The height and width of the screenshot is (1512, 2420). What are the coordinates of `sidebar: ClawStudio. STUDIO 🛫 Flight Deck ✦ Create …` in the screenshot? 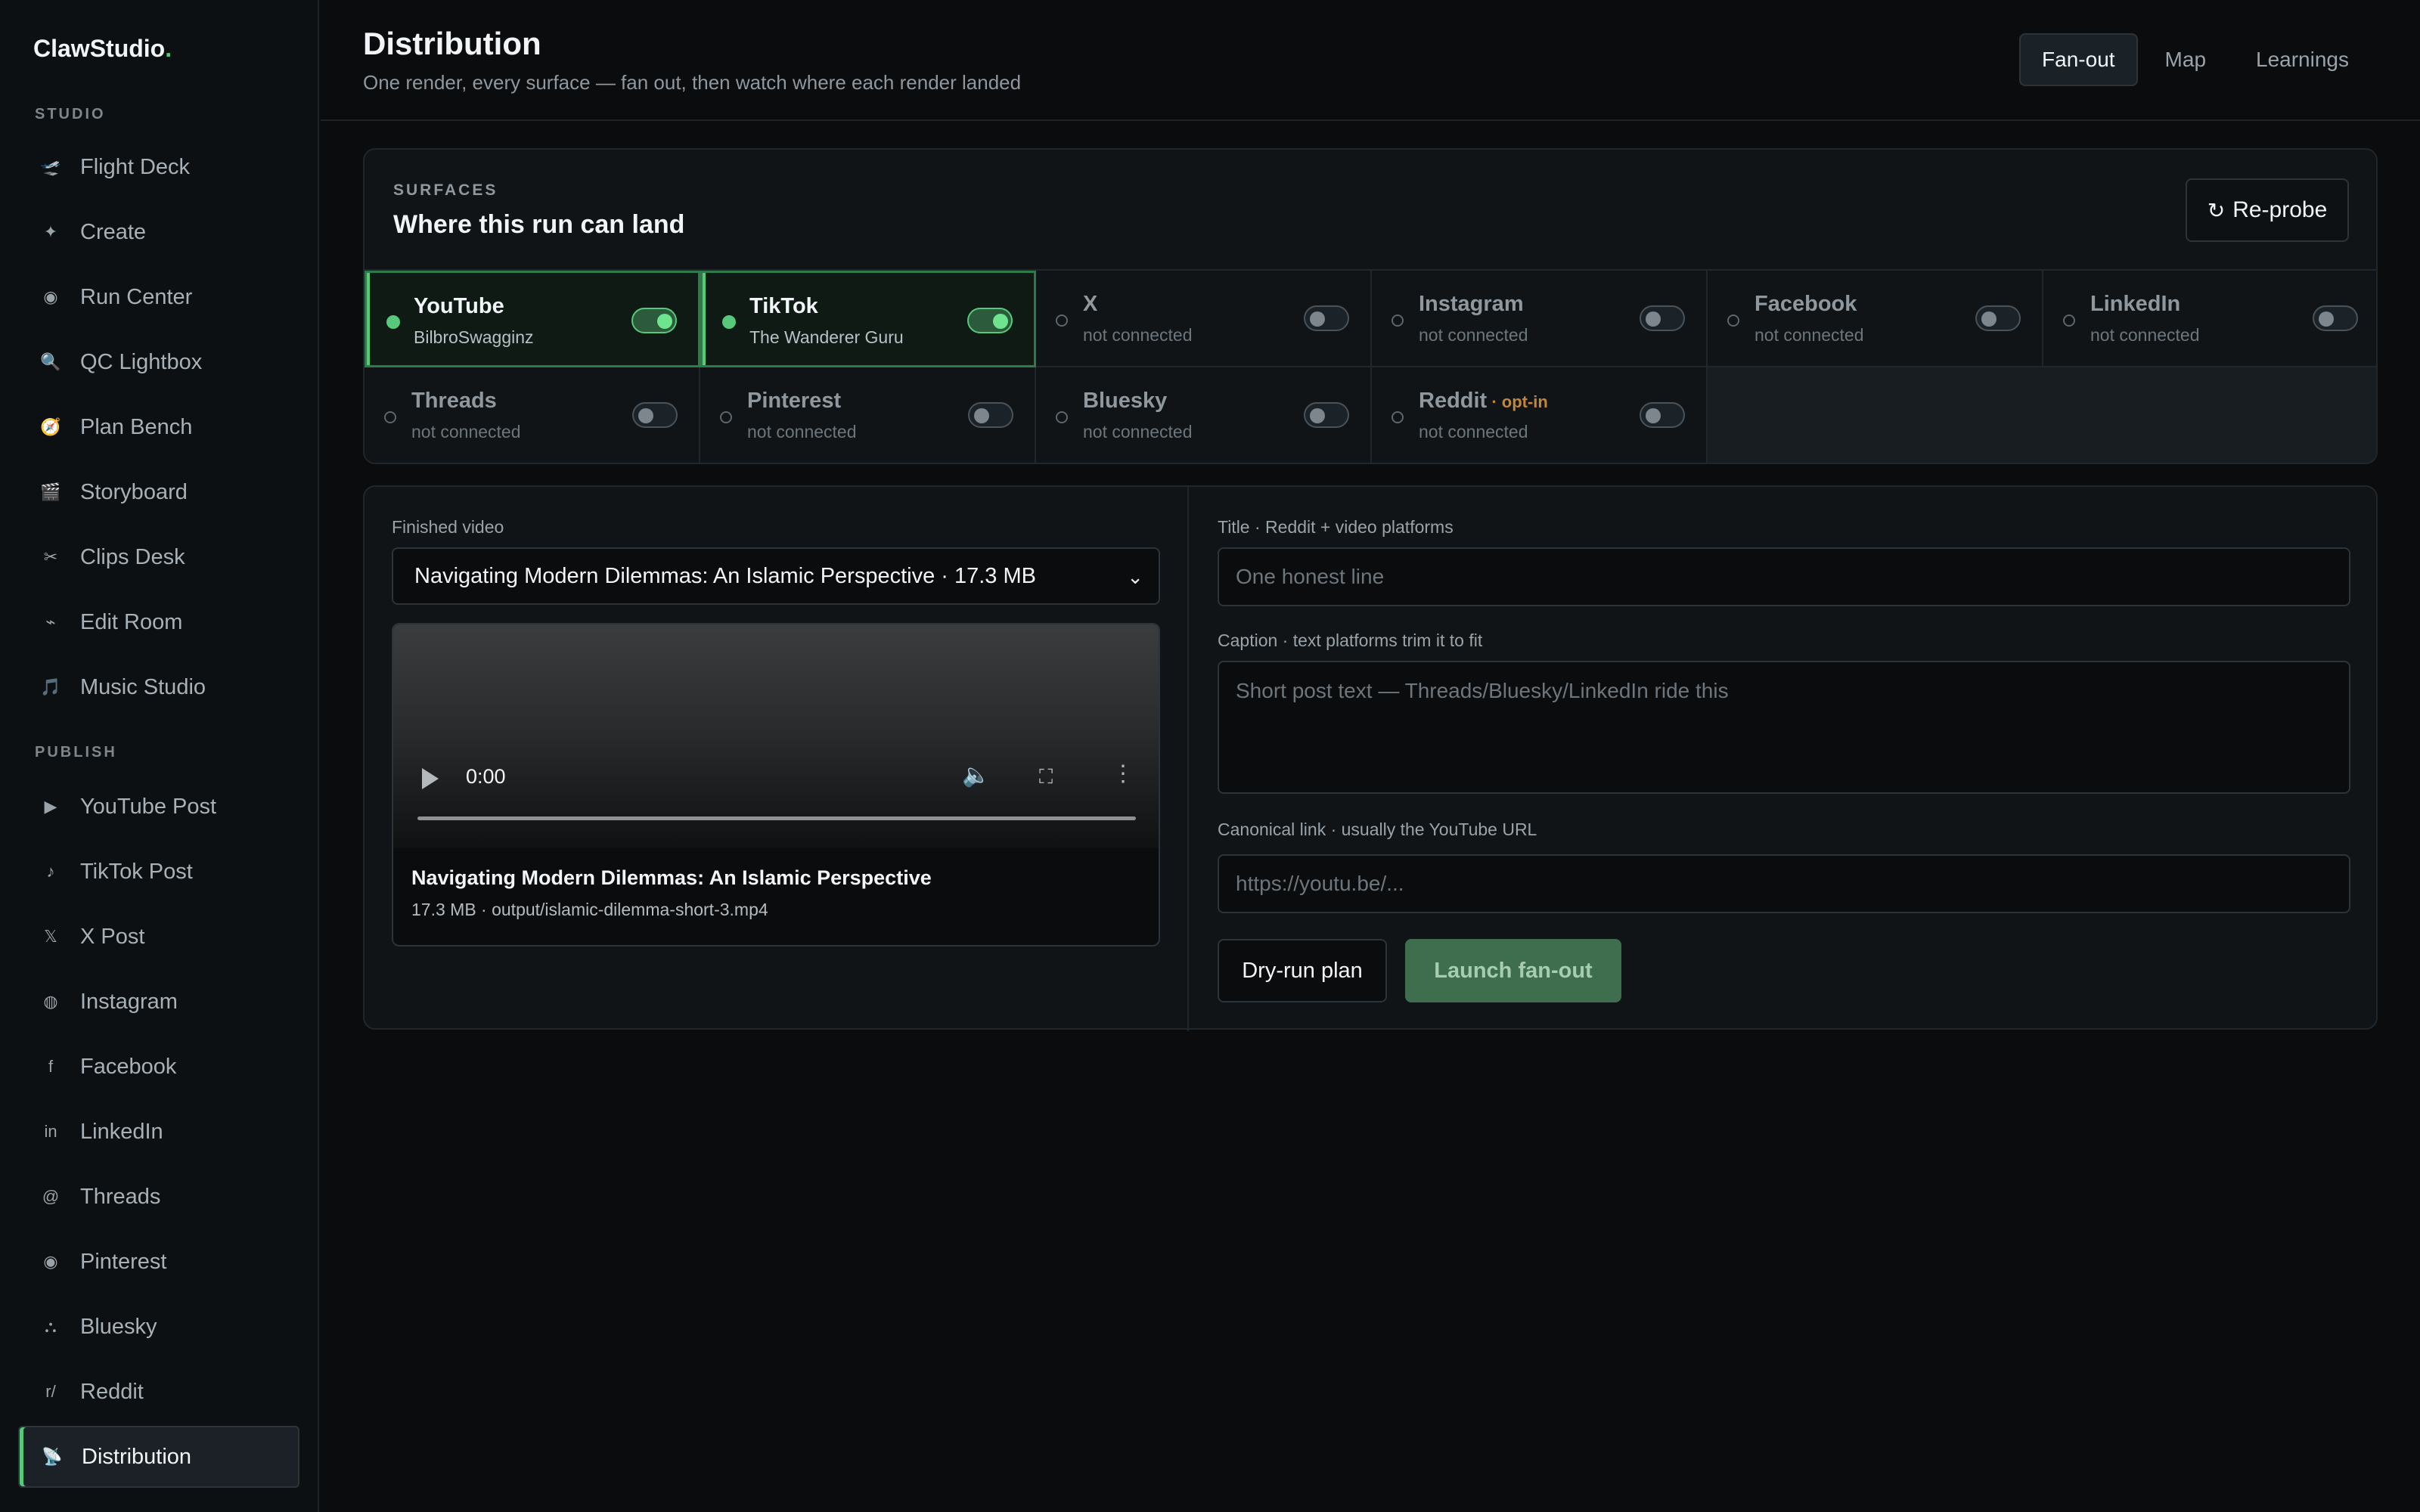 It's located at (159, 756).